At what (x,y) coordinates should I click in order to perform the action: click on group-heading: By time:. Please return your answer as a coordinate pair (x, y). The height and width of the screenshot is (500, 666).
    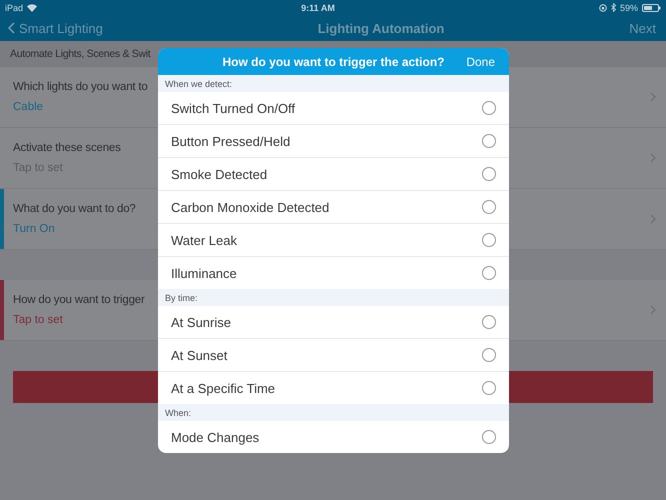
    Looking at the image, I should click on (181, 297).